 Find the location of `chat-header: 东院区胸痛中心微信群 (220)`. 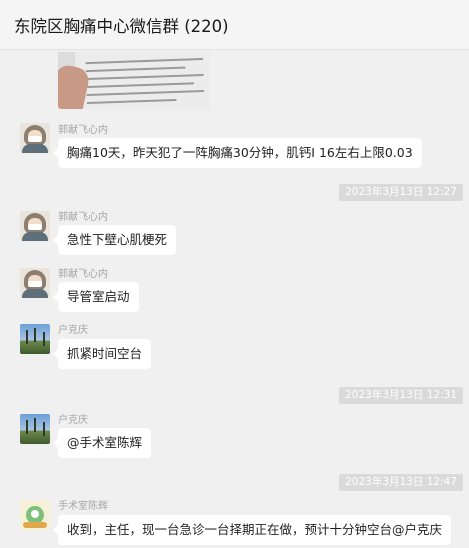

chat-header: 东院区胸痛中心微信群 (220) is located at coordinates (234, 25).